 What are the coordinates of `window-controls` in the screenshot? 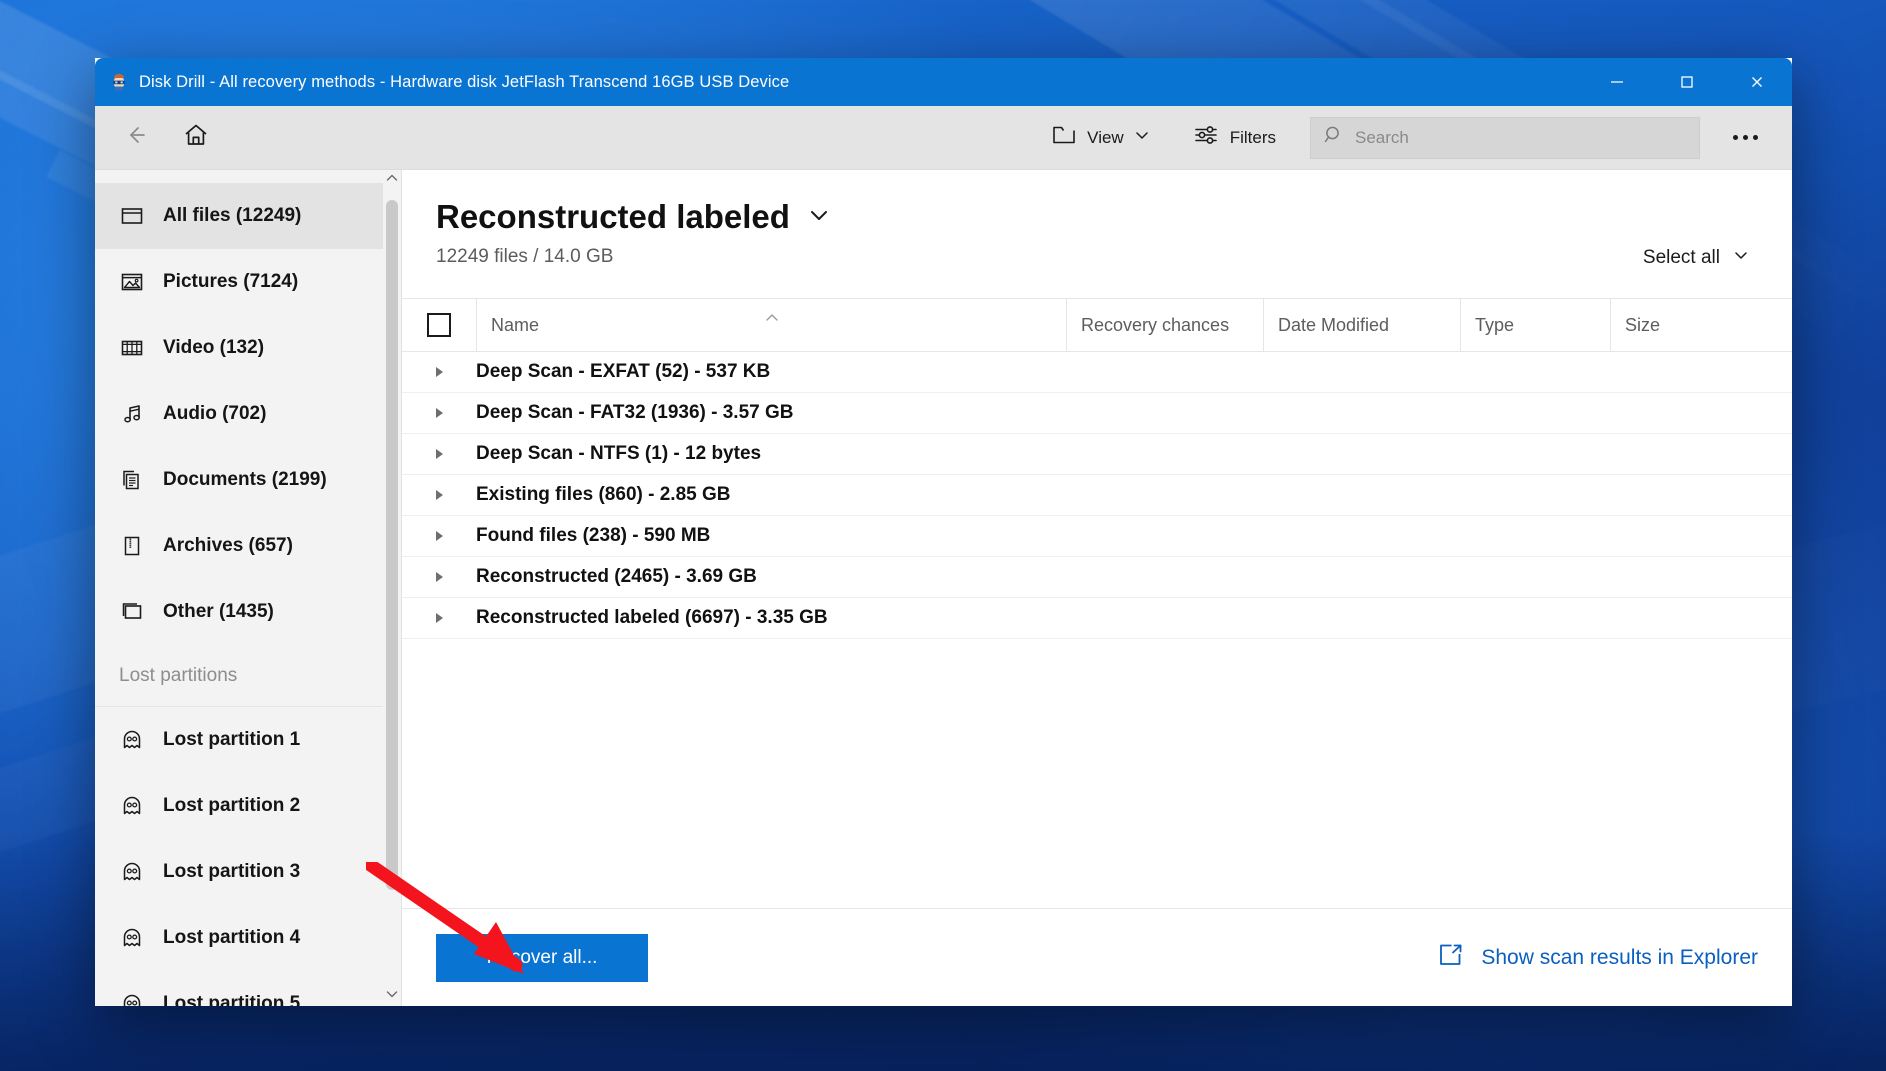 It's located at (1687, 82).